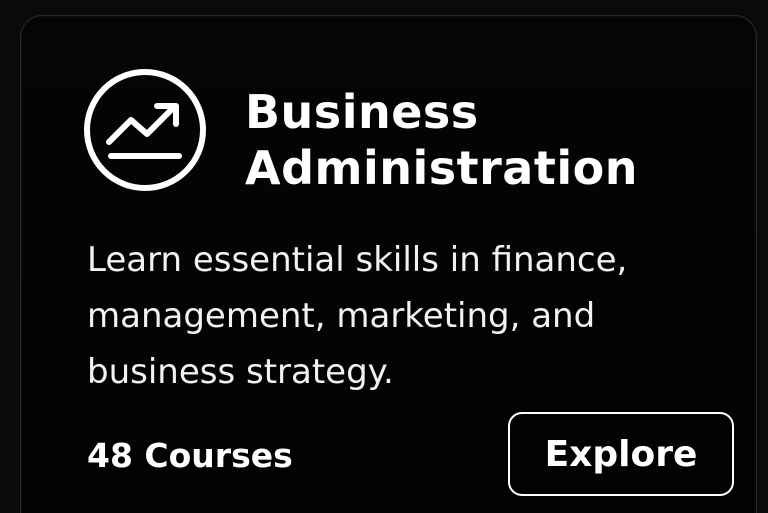  I want to click on card-title: Business Administration, so click(441, 140).